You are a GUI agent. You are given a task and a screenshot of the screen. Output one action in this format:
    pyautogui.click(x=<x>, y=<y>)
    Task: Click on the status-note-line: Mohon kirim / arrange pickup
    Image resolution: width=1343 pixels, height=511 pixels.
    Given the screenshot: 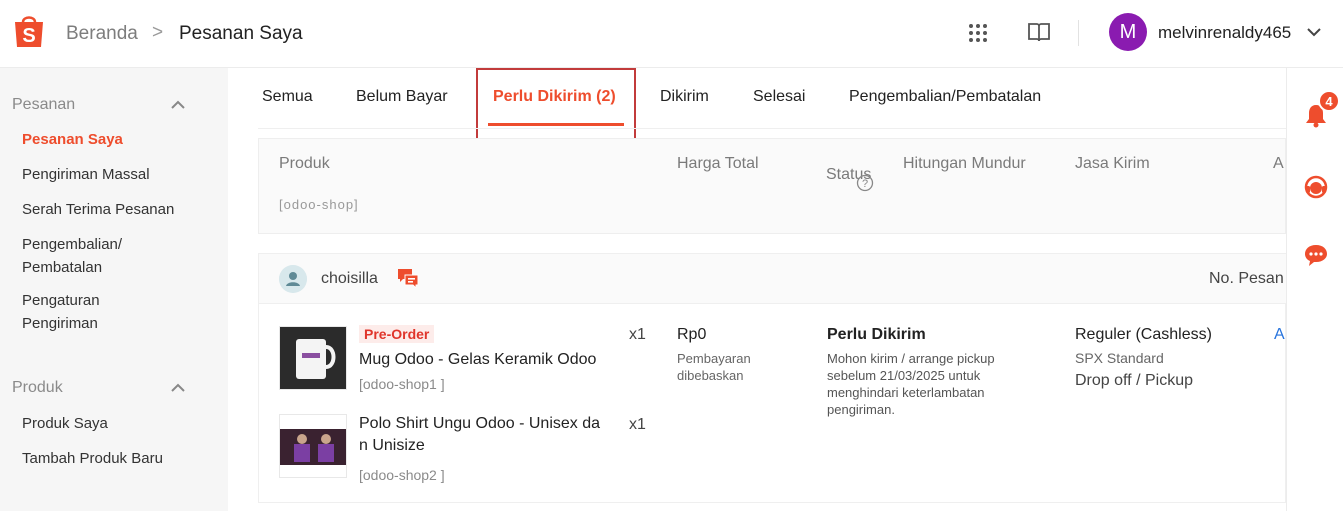 What is the action you would take?
    pyautogui.click(x=911, y=358)
    